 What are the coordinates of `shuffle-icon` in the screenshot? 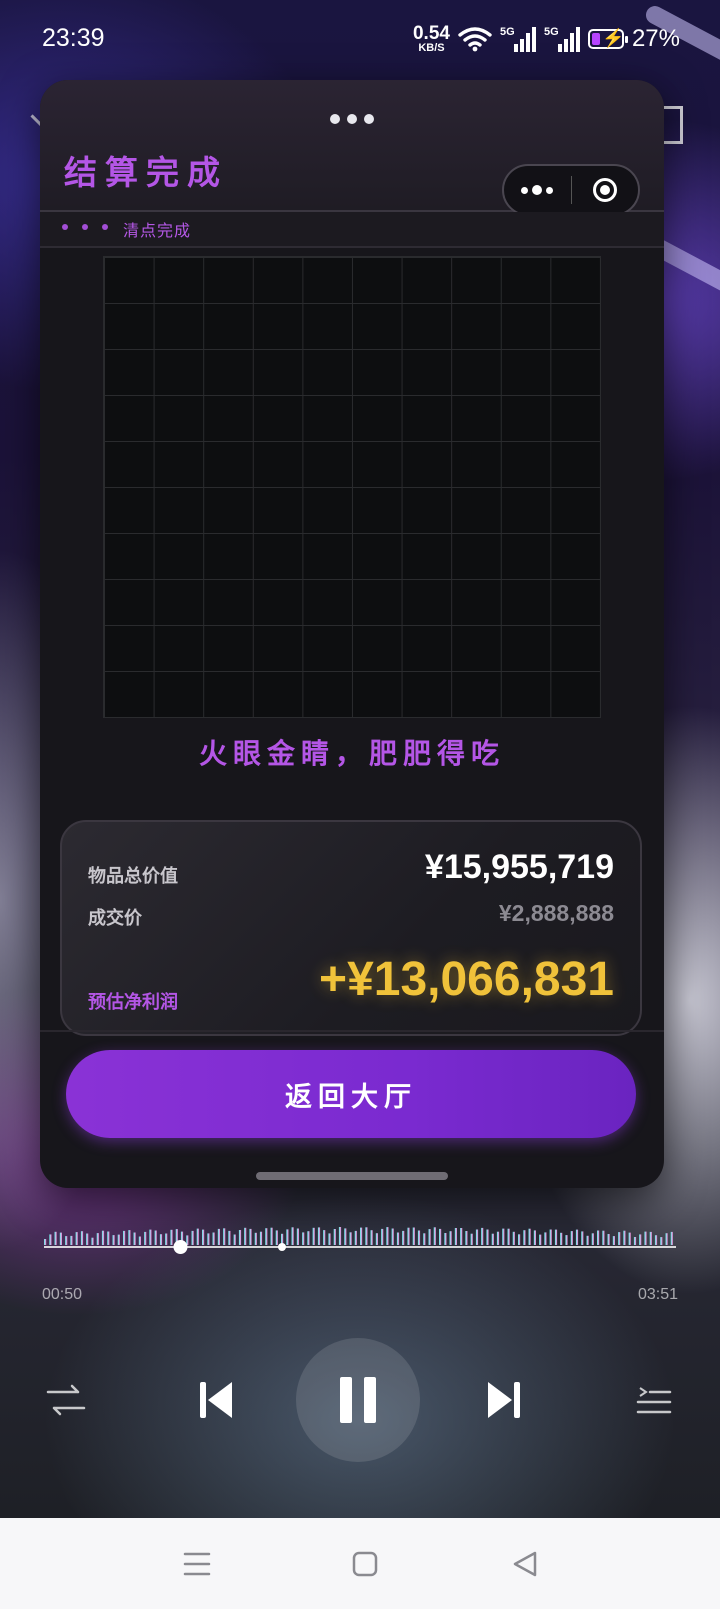 It's located at (66, 1400).